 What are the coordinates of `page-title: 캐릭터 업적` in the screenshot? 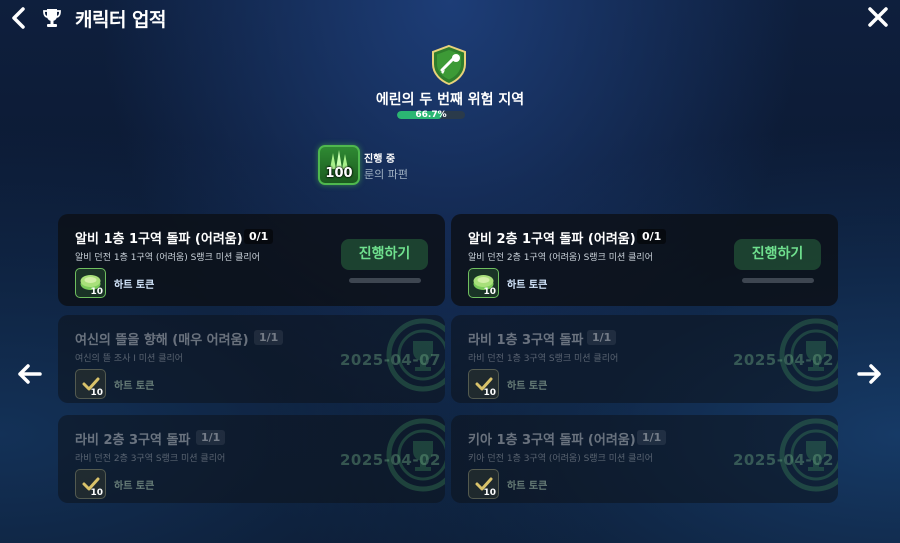 It's located at (121, 20).